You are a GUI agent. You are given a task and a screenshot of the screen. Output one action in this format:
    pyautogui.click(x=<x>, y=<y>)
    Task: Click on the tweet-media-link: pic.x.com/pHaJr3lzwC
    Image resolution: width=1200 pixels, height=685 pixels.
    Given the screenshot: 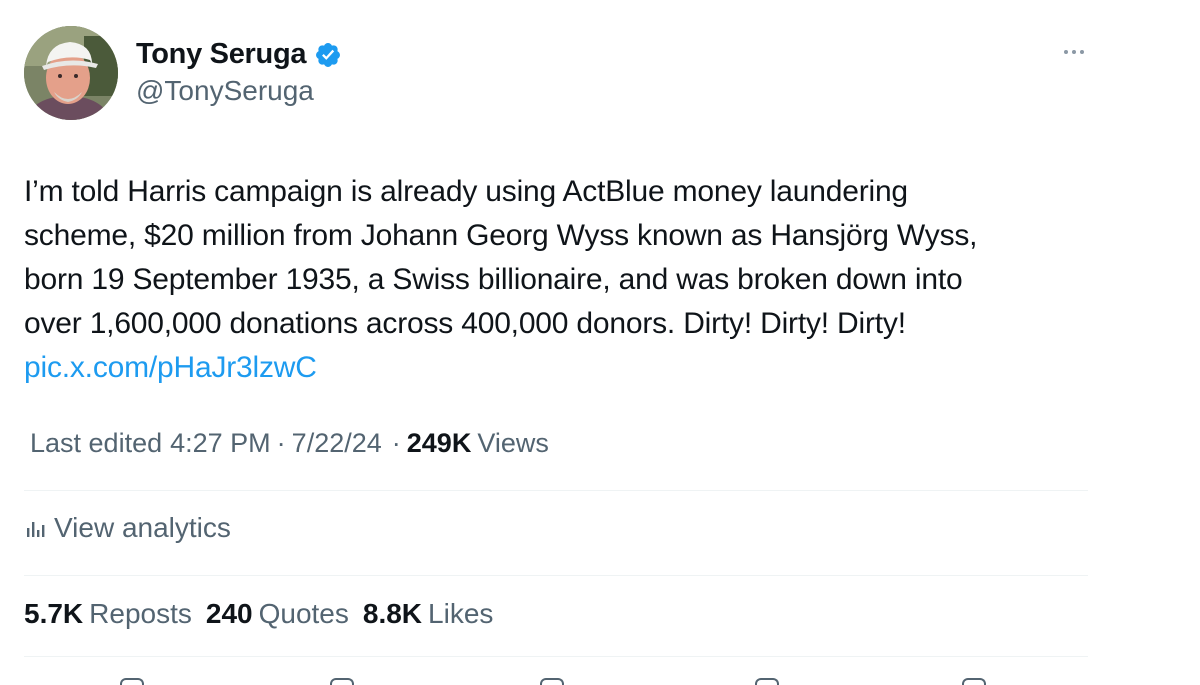 What is the action you would take?
    pyautogui.click(x=170, y=367)
    